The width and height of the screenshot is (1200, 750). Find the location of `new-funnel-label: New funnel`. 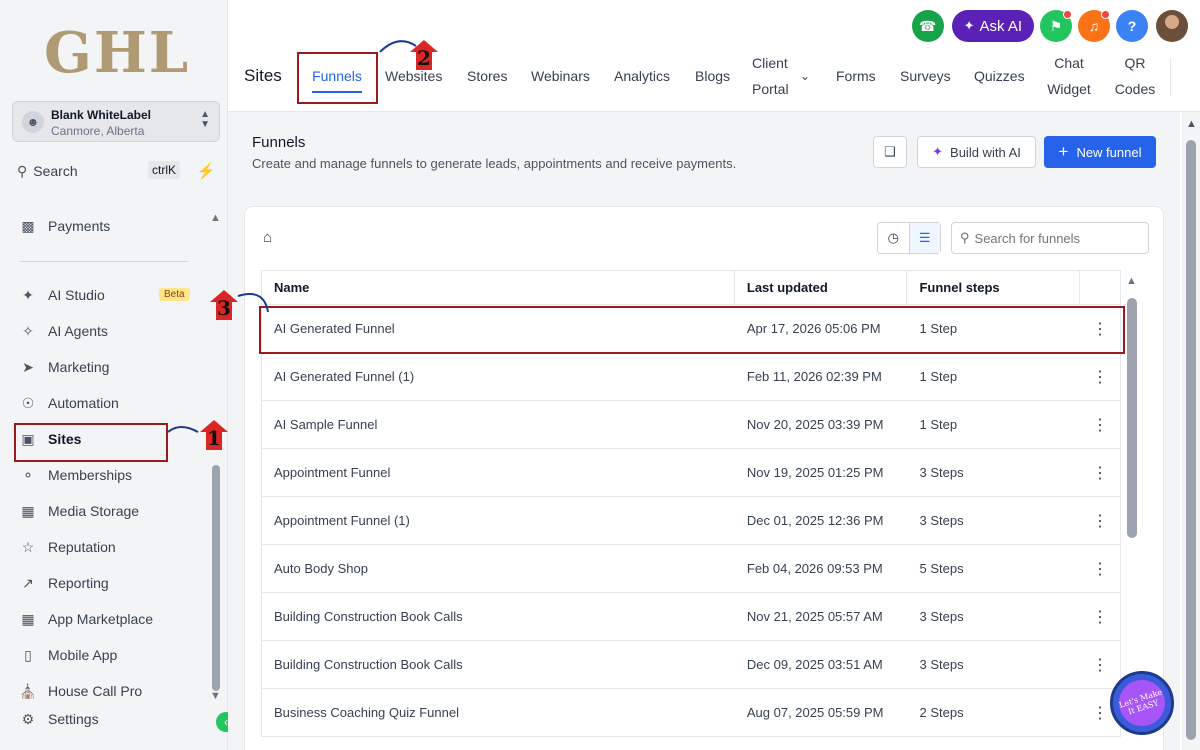

new-funnel-label: New funnel is located at coordinates (1109, 152).